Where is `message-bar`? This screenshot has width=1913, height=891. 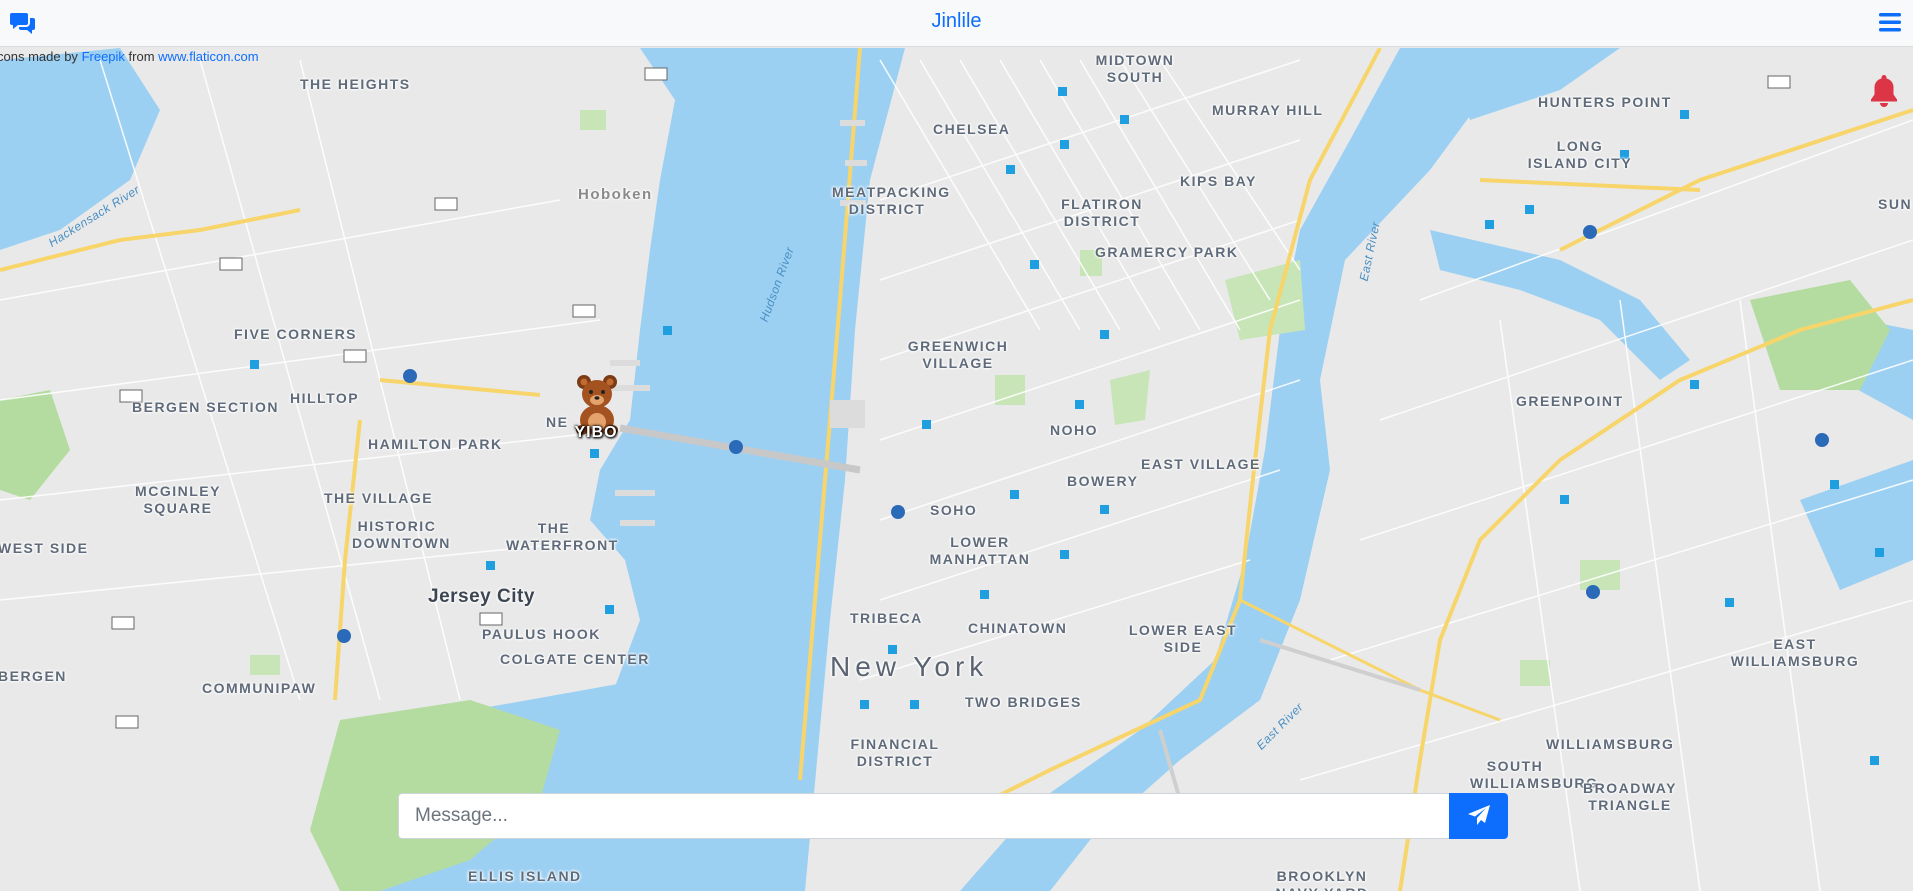 message-bar is located at coordinates (953, 816).